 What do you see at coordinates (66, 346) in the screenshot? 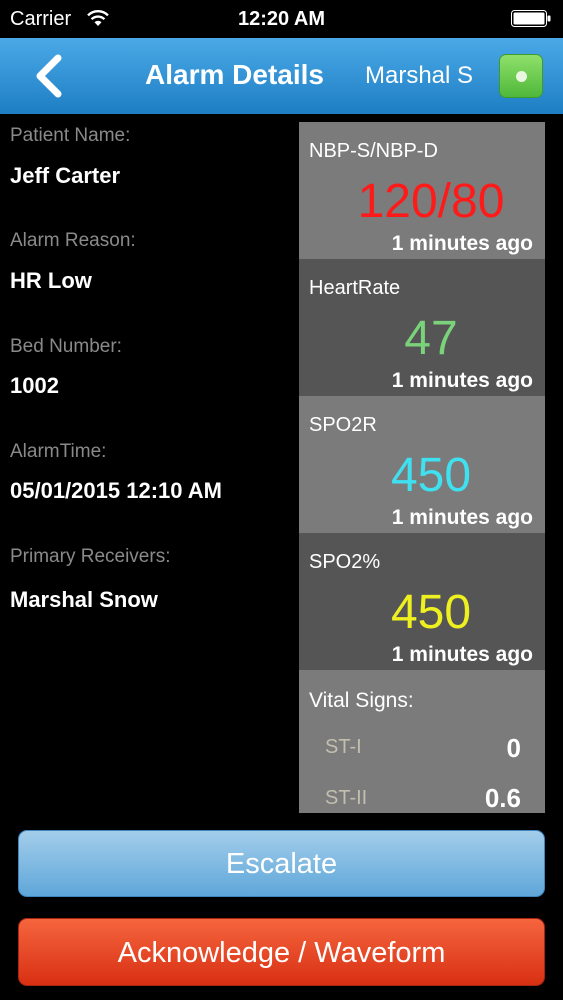
I see `bed-number-label: Bed Number:` at bounding box center [66, 346].